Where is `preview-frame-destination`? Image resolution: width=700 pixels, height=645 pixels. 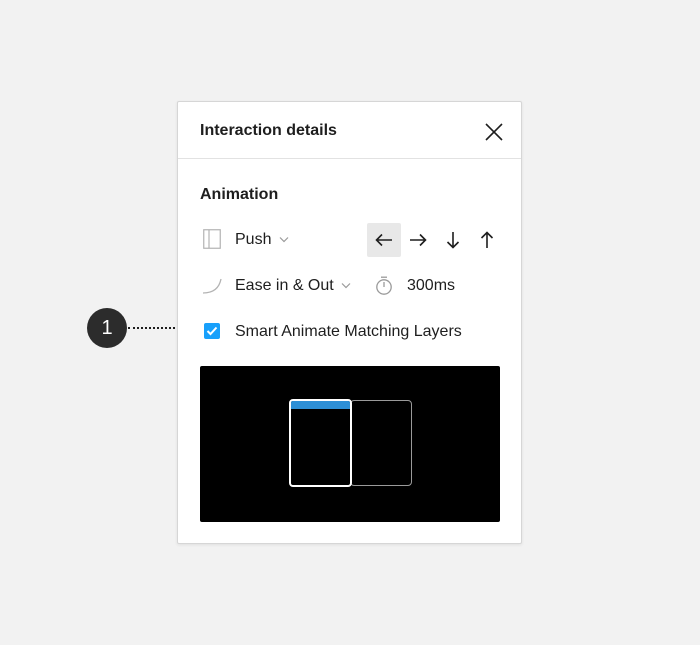 preview-frame-destination is located at coordinates (381, 443).